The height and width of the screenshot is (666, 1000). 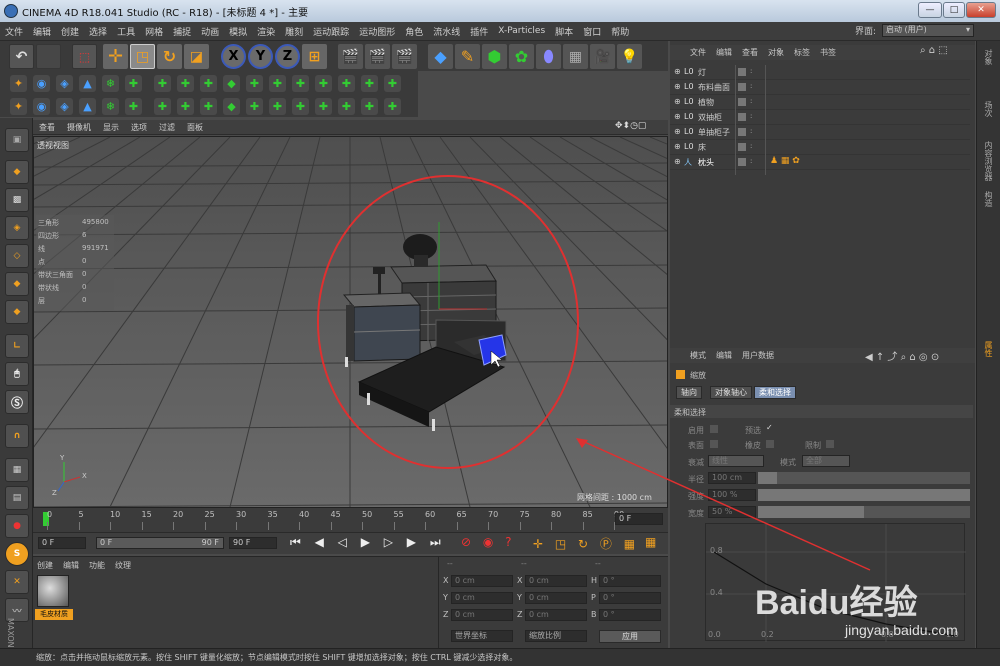 What do you see at coordinates (182, 31) in the screenshot?
I see `menu-item: 捕捉` at bounding box center [182, 31].